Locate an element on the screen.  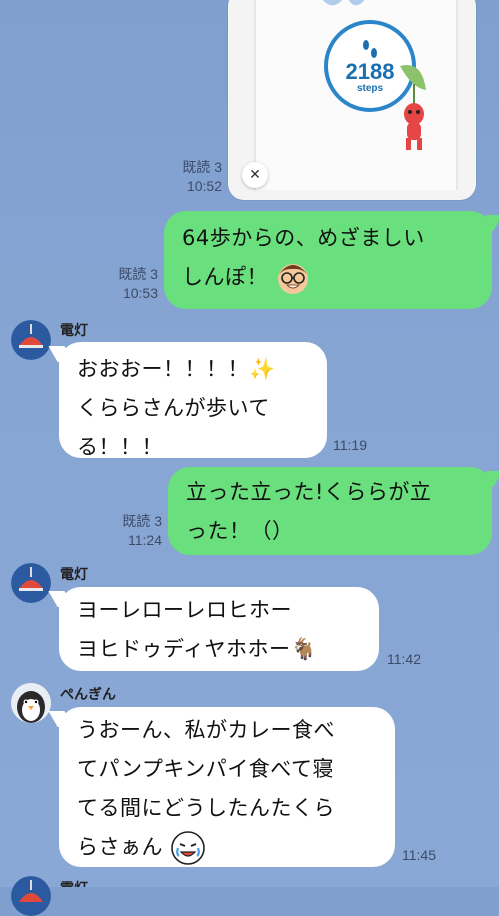
message-line: らさぁん is located at coordinates (120, 847).